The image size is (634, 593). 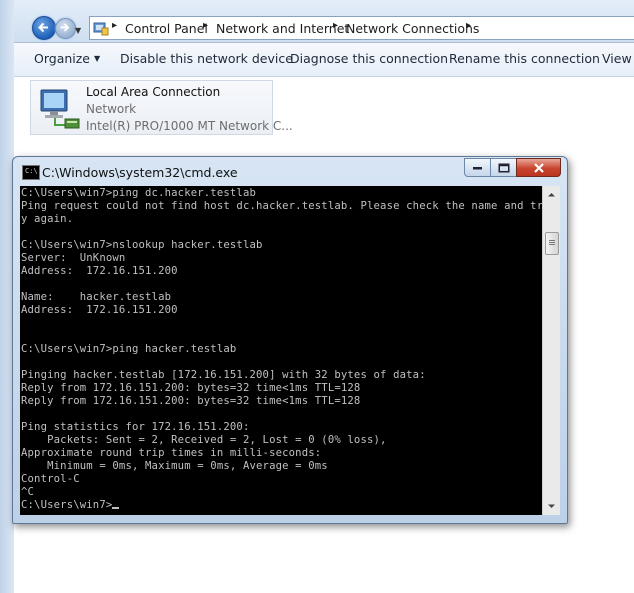 I want to click on console-line: Server: UnKnown, so click(x=73, y=258).